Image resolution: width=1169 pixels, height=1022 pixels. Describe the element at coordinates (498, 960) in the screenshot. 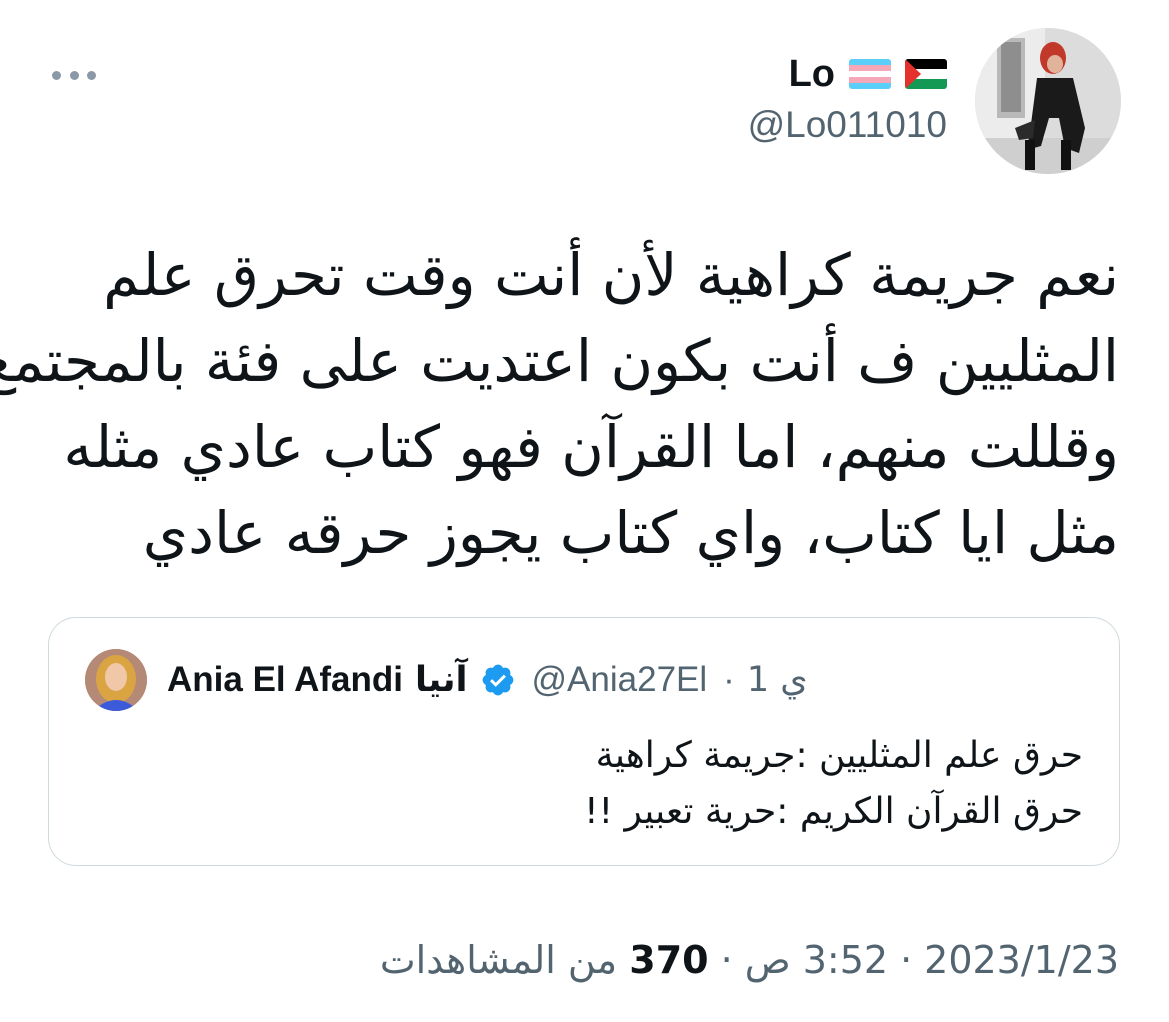

I see `views-label: من المشاهدات` at that location.